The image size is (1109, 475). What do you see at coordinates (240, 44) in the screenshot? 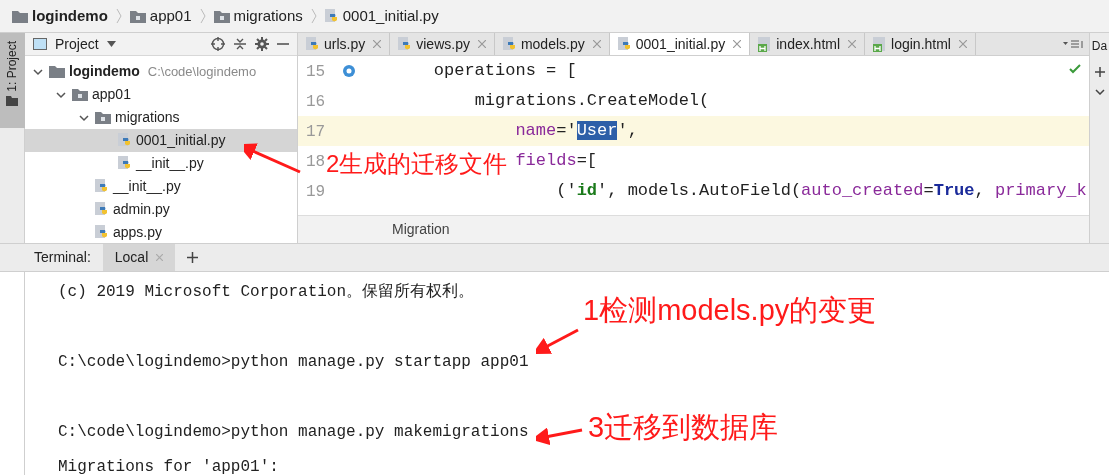
I see `collapse-icon` at bounding box center [240, 44].